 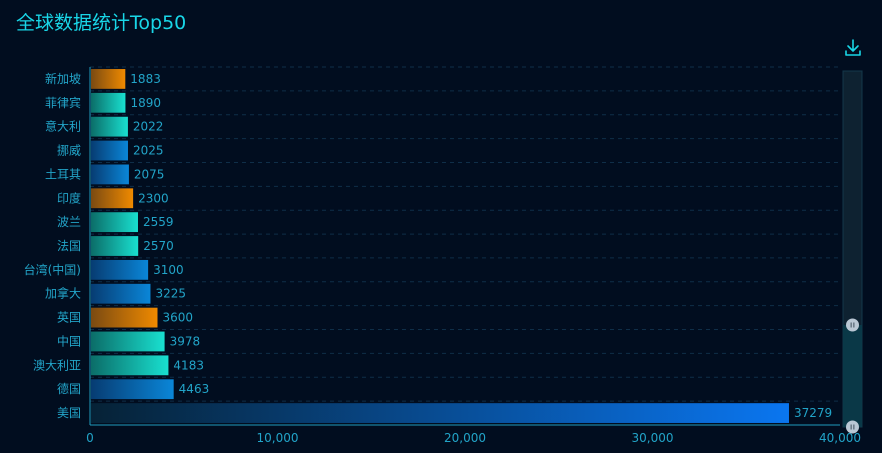 What do you see at coordinates (653, 438) in the screenshot?
I see `x-tick-label: 30,000` at bounding box center [653, 438].